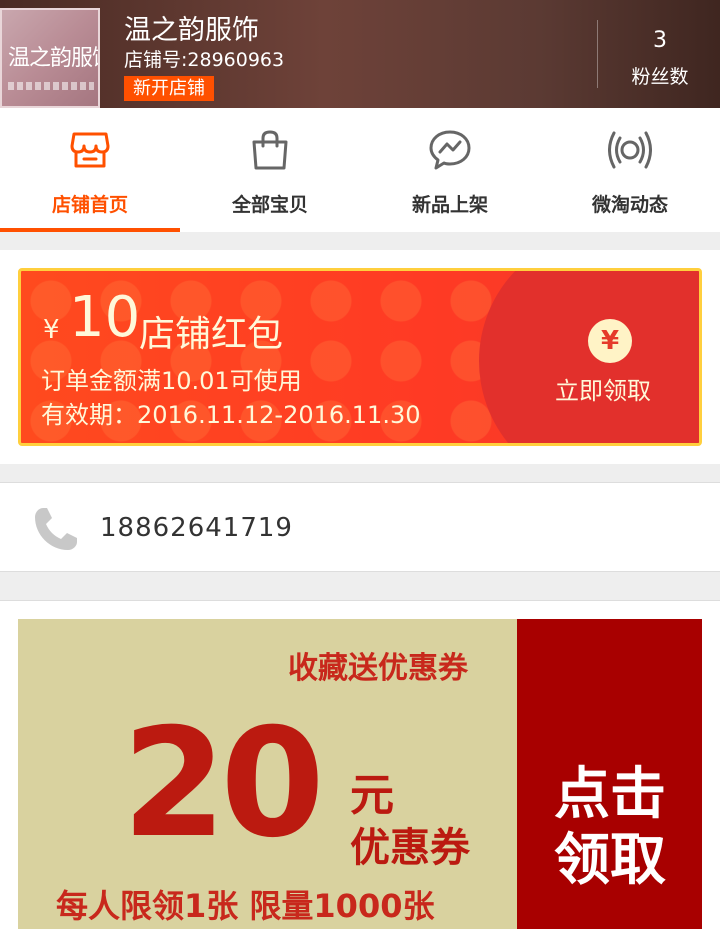  What do you see at coordinates (245, 906) in the screenshot?
I see `coupon-limit: 每人限领1张 限量1000张` at bounding box center [245, 906].